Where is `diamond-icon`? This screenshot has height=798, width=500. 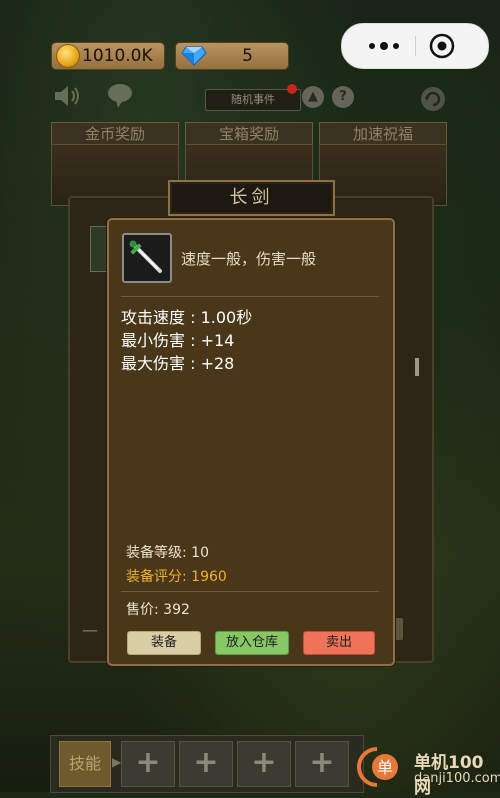
diamond-icon is located at coordinates (194, 56).